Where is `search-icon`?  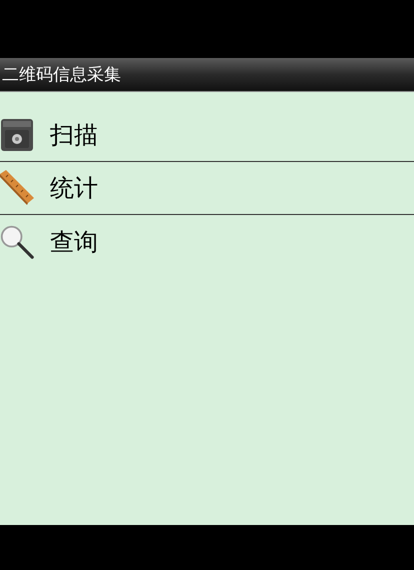
search-icon is located at coordinates (17, 242).